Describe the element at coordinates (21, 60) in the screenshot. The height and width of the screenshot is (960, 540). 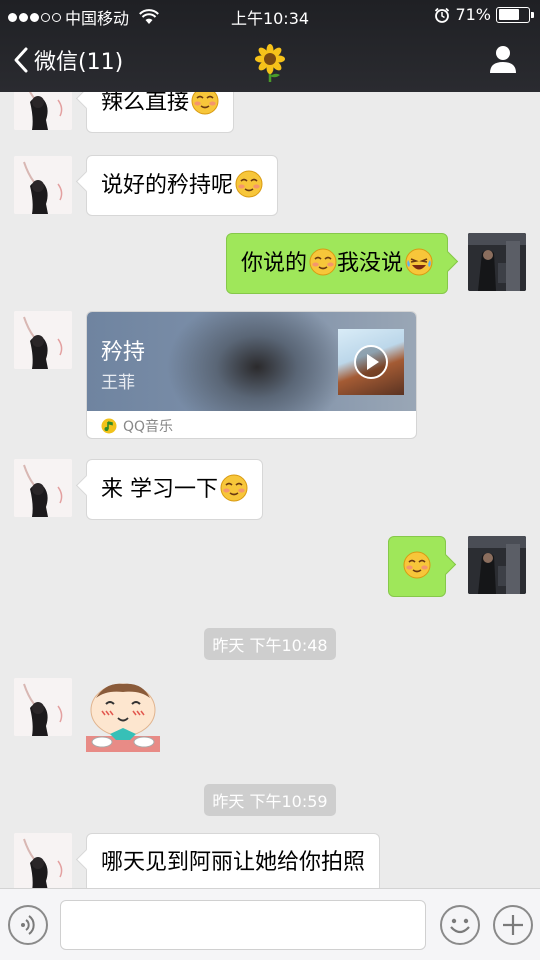
I see `chevron-left-icon` at that location.